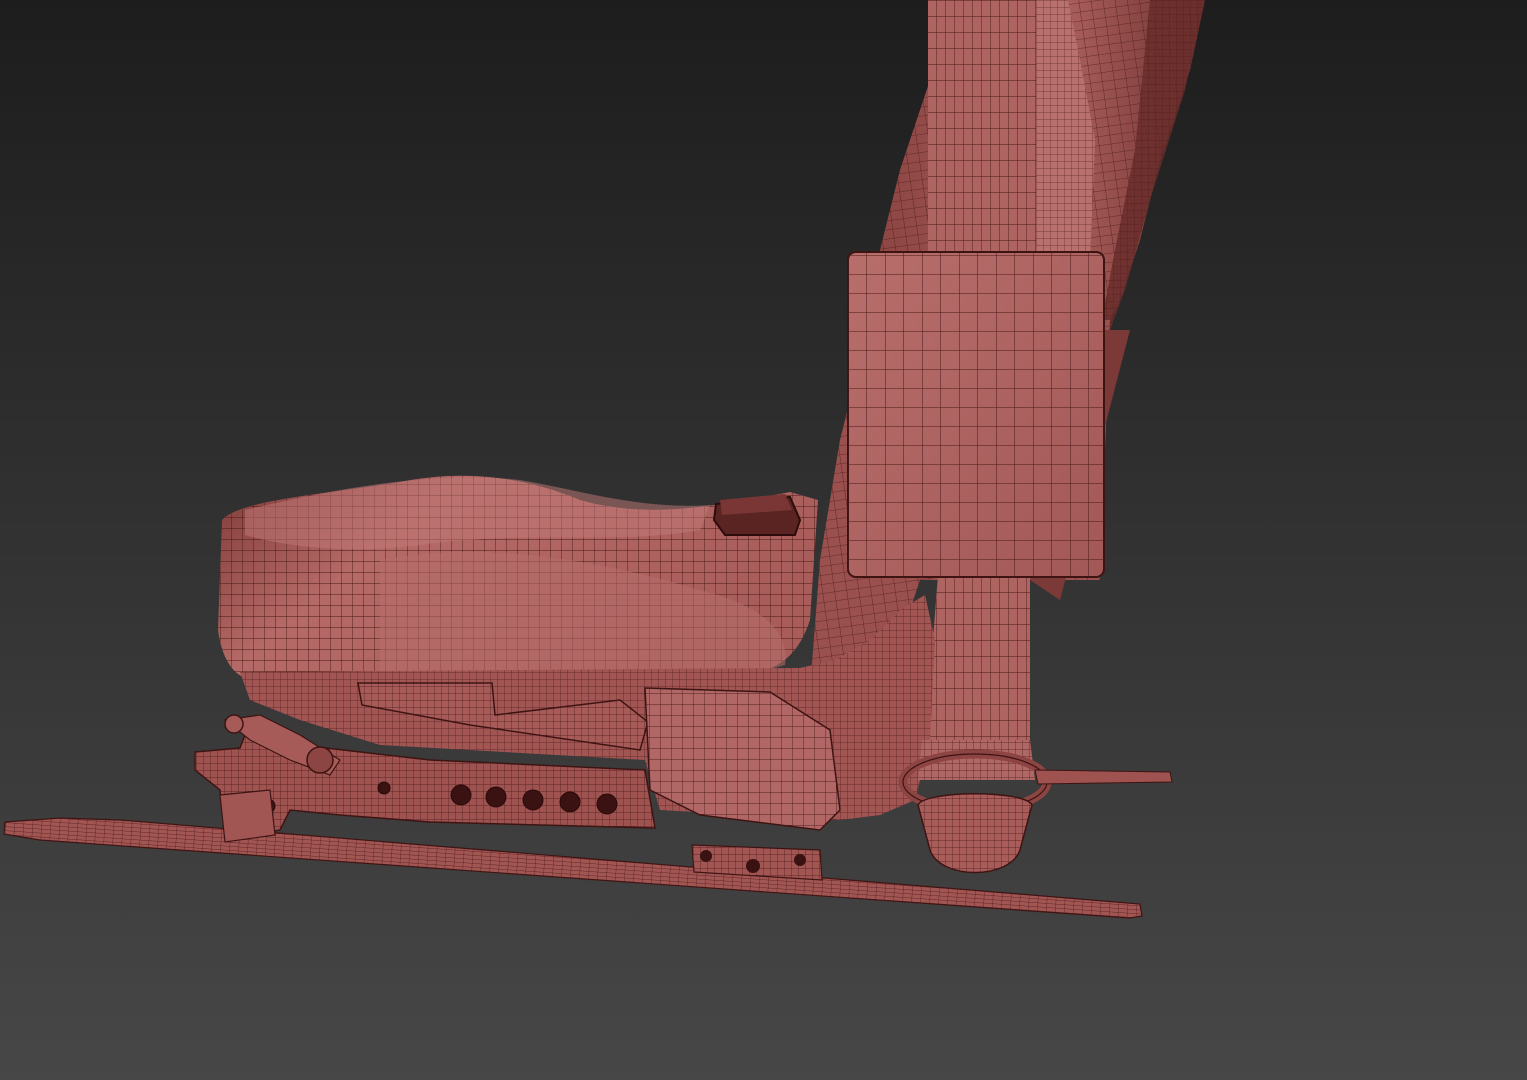 This screenshot has height=1080, width=1527. I want to click on rail-rear-bracket, so click(247, 816).